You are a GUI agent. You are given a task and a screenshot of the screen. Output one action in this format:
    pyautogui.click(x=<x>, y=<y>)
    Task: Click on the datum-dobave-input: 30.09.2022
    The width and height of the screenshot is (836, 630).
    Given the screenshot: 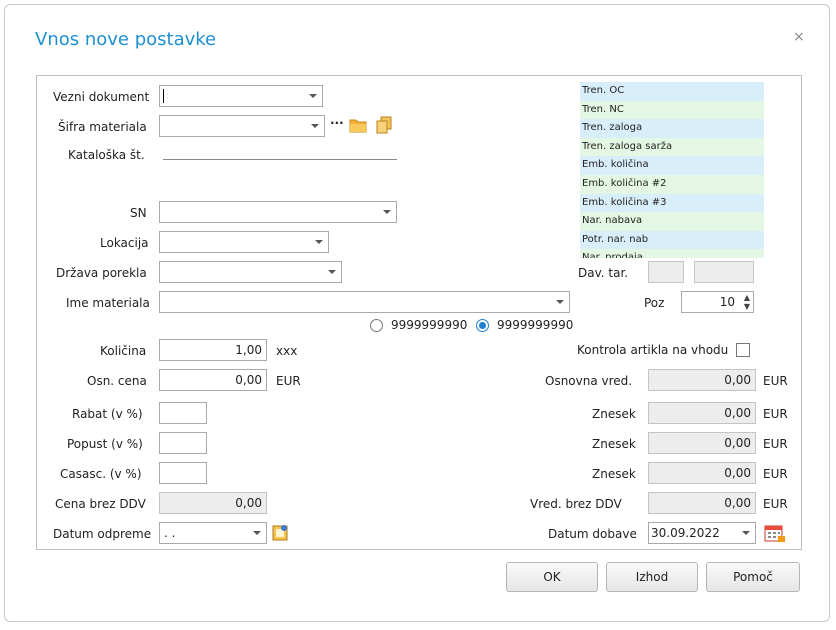 What is the action you would take?
    pyautogui.click(x=702, y=533)
    